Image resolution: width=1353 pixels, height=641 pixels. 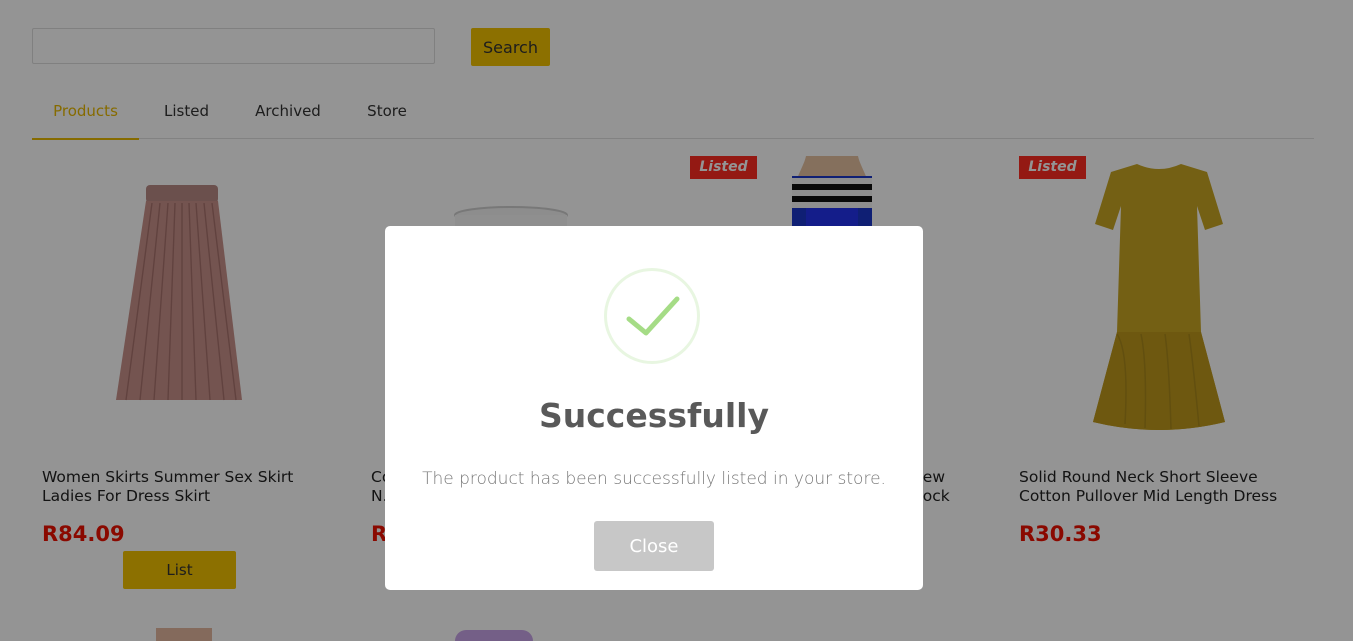 I want to click on check-icon, so click(x=653, y=316).